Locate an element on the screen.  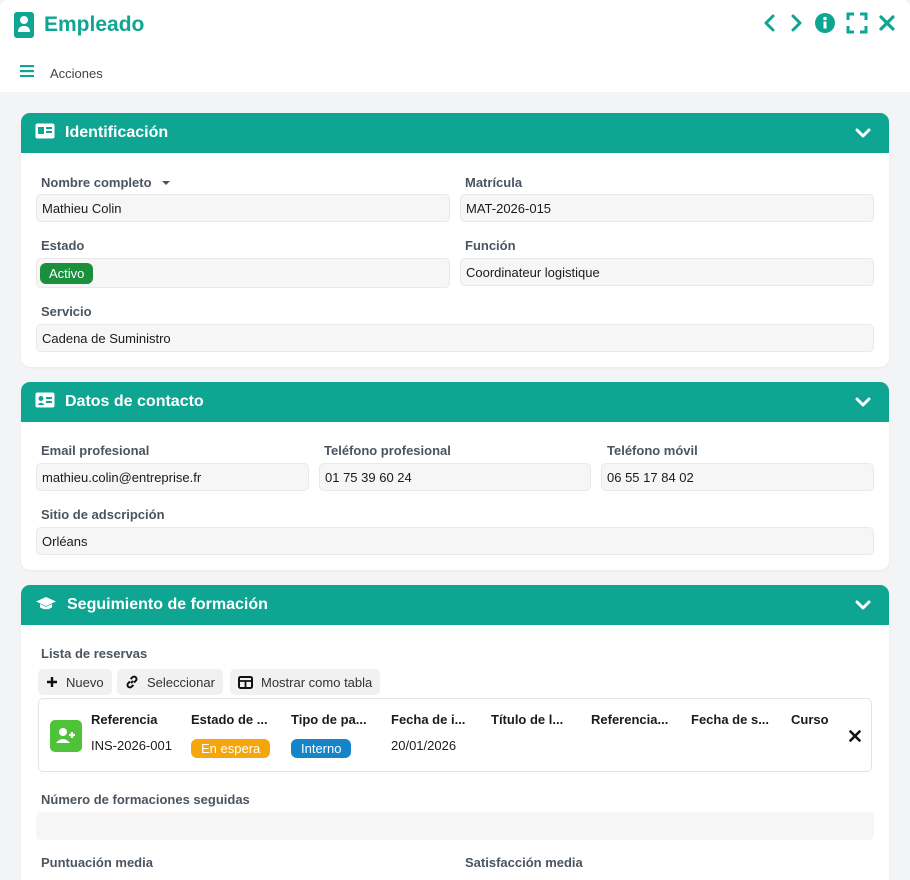
user-plus-icon is located at coordinates (66, 736).